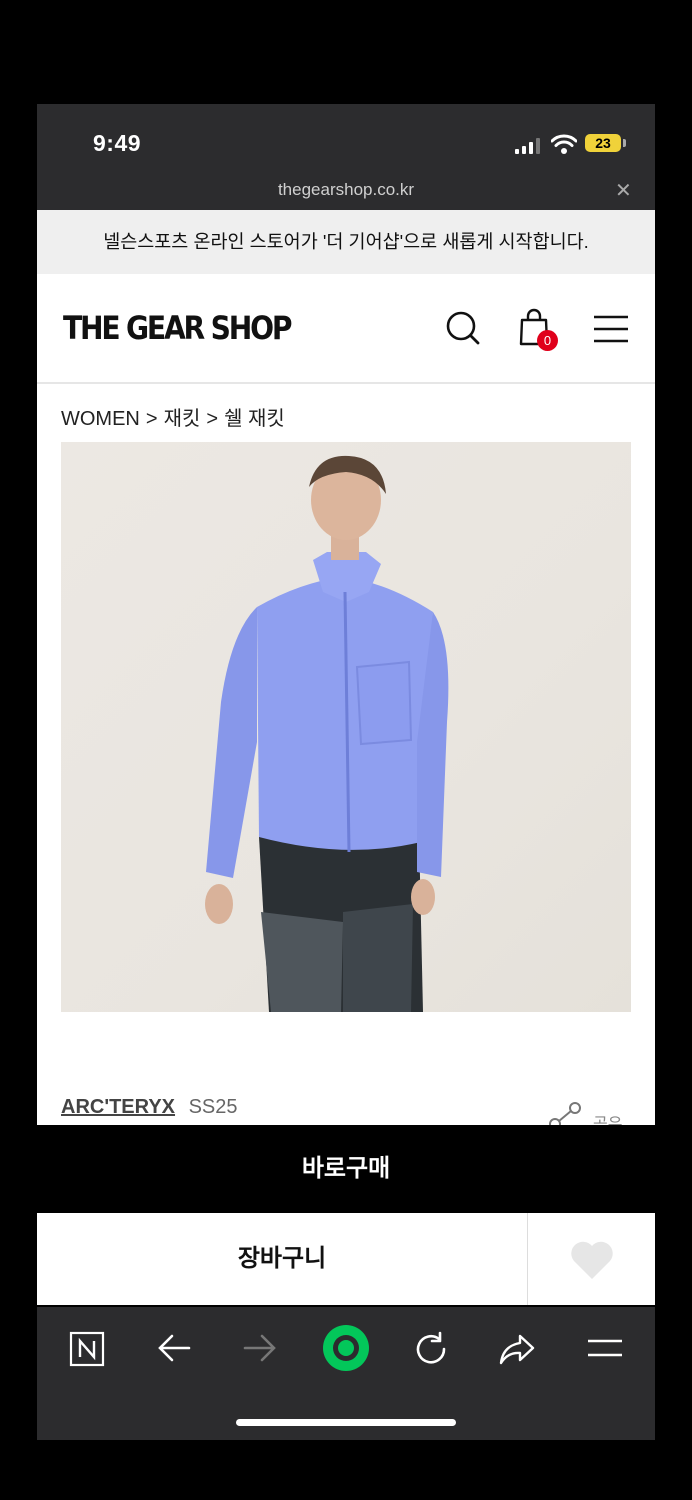  Describe the element at coordinates (346, 1373) in the screenshot. I see `browser-toolbar` at that location.